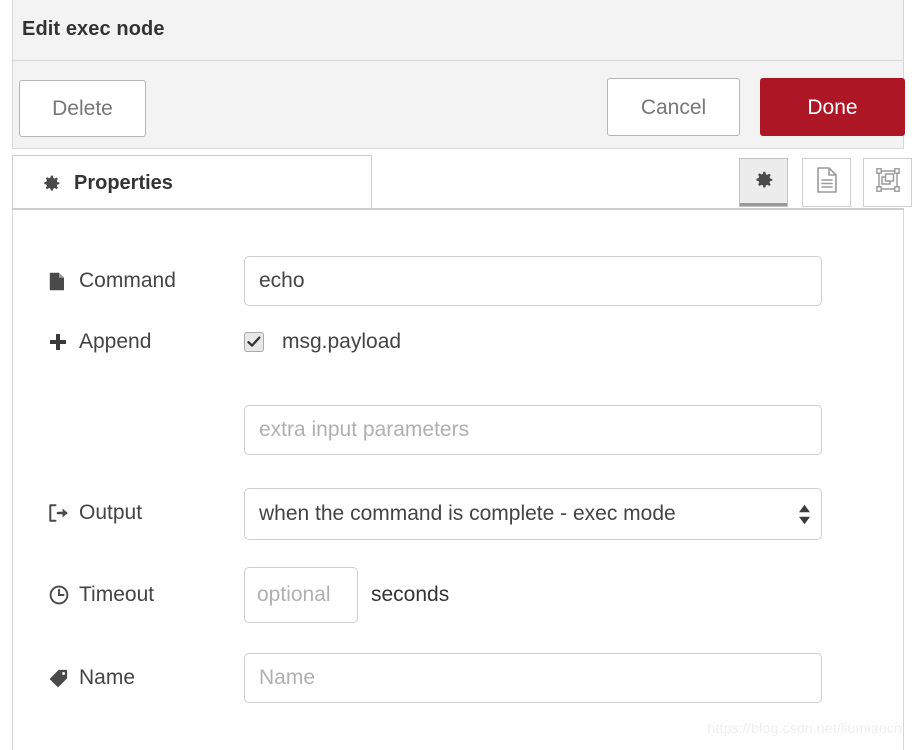 The width and height of the screenshot is (912, 750). I want to click on done-button: Done, so click(832, 107).